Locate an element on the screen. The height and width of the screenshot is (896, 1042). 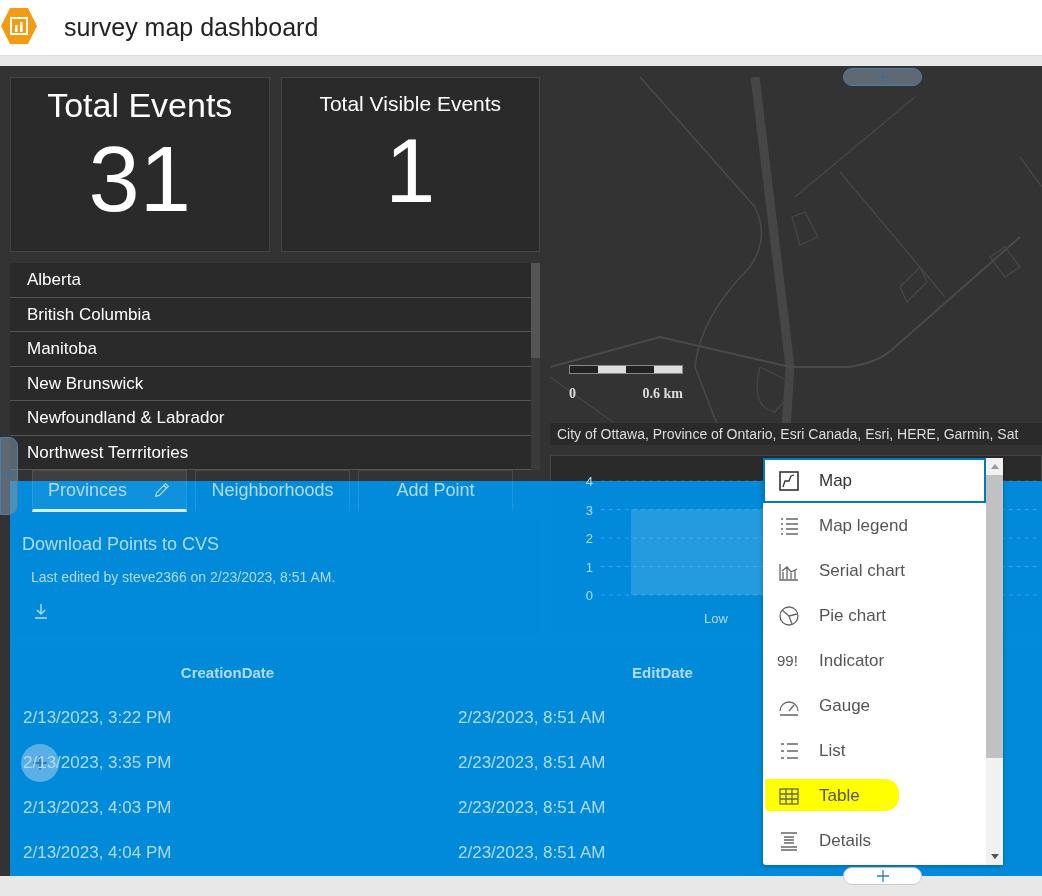
table-cell: 2/13/2023, 4:04 PM is located at coordinates (97, 852).